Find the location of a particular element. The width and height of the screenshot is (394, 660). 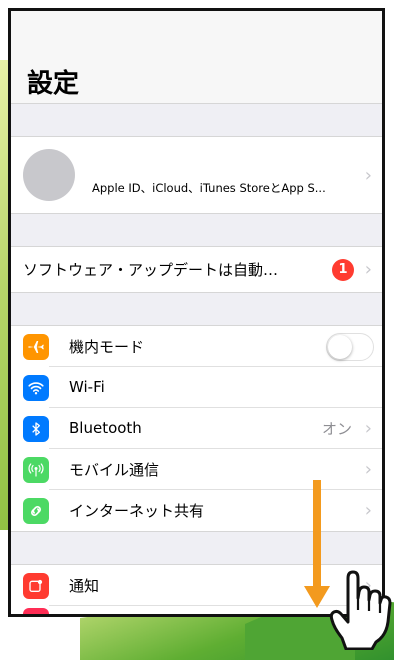

wifi-label: Wi-Fi is located at coordinates (87, 387).